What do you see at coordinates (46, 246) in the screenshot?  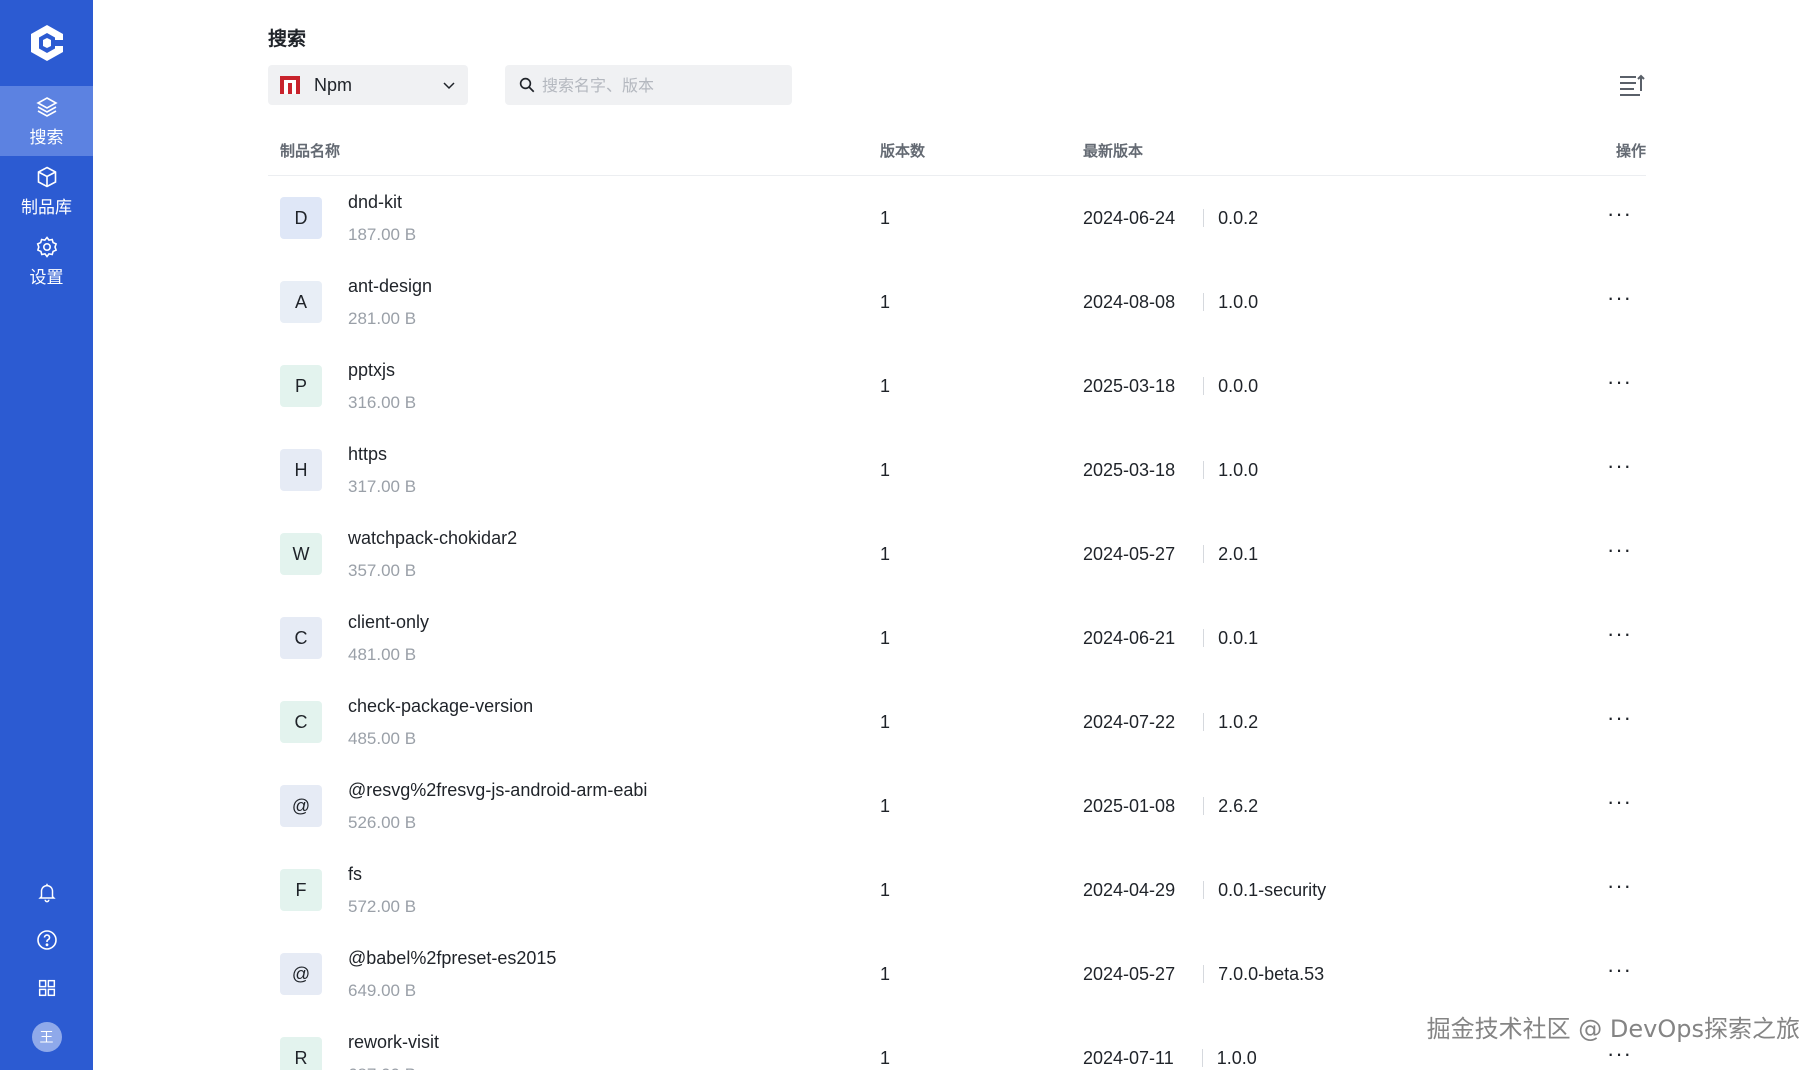 I see `gear-icon` at bounding box center [46, 246].